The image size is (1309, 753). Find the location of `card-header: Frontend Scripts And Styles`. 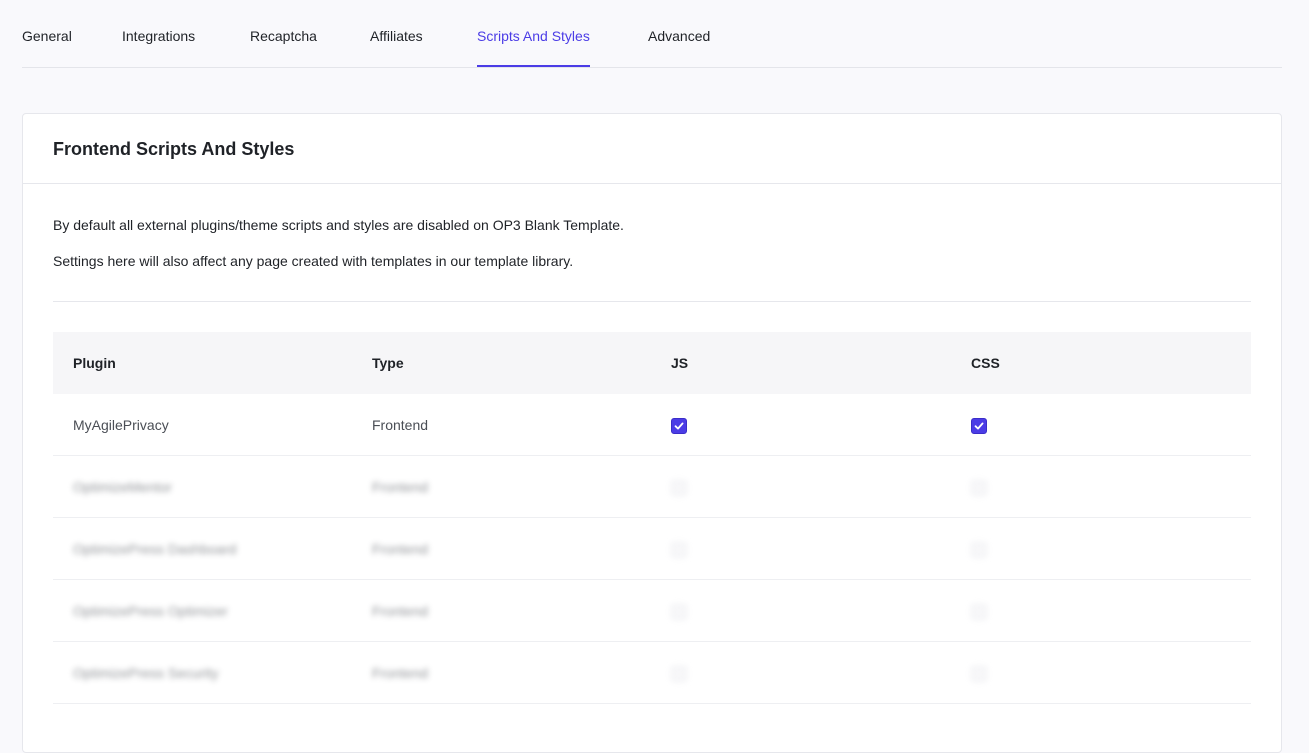

card-header: Frontend Scripts And Styles is located at coordinates (652, 149).